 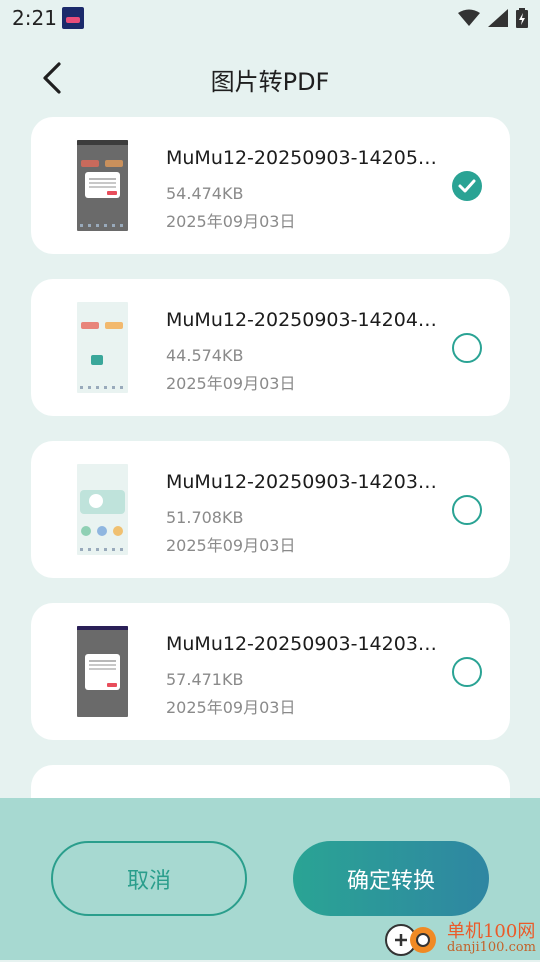 I want to click on page-title: 图片转PDF, so click(x=270, y=82).